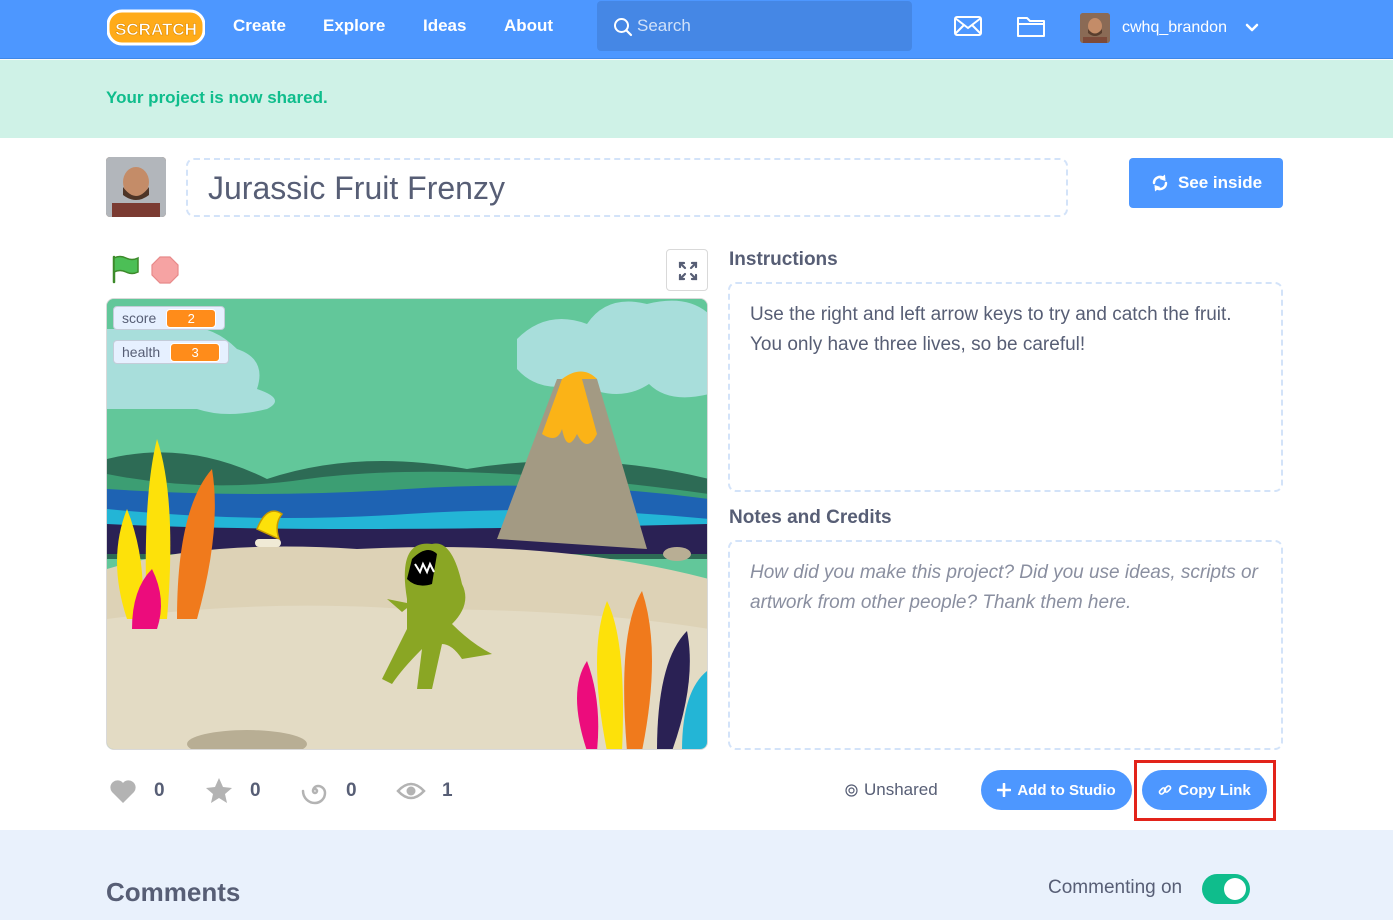  What do you see at coordinates (123, 791) in the screenshot?
I see `heart-icon` at bounding box center [123, 791].